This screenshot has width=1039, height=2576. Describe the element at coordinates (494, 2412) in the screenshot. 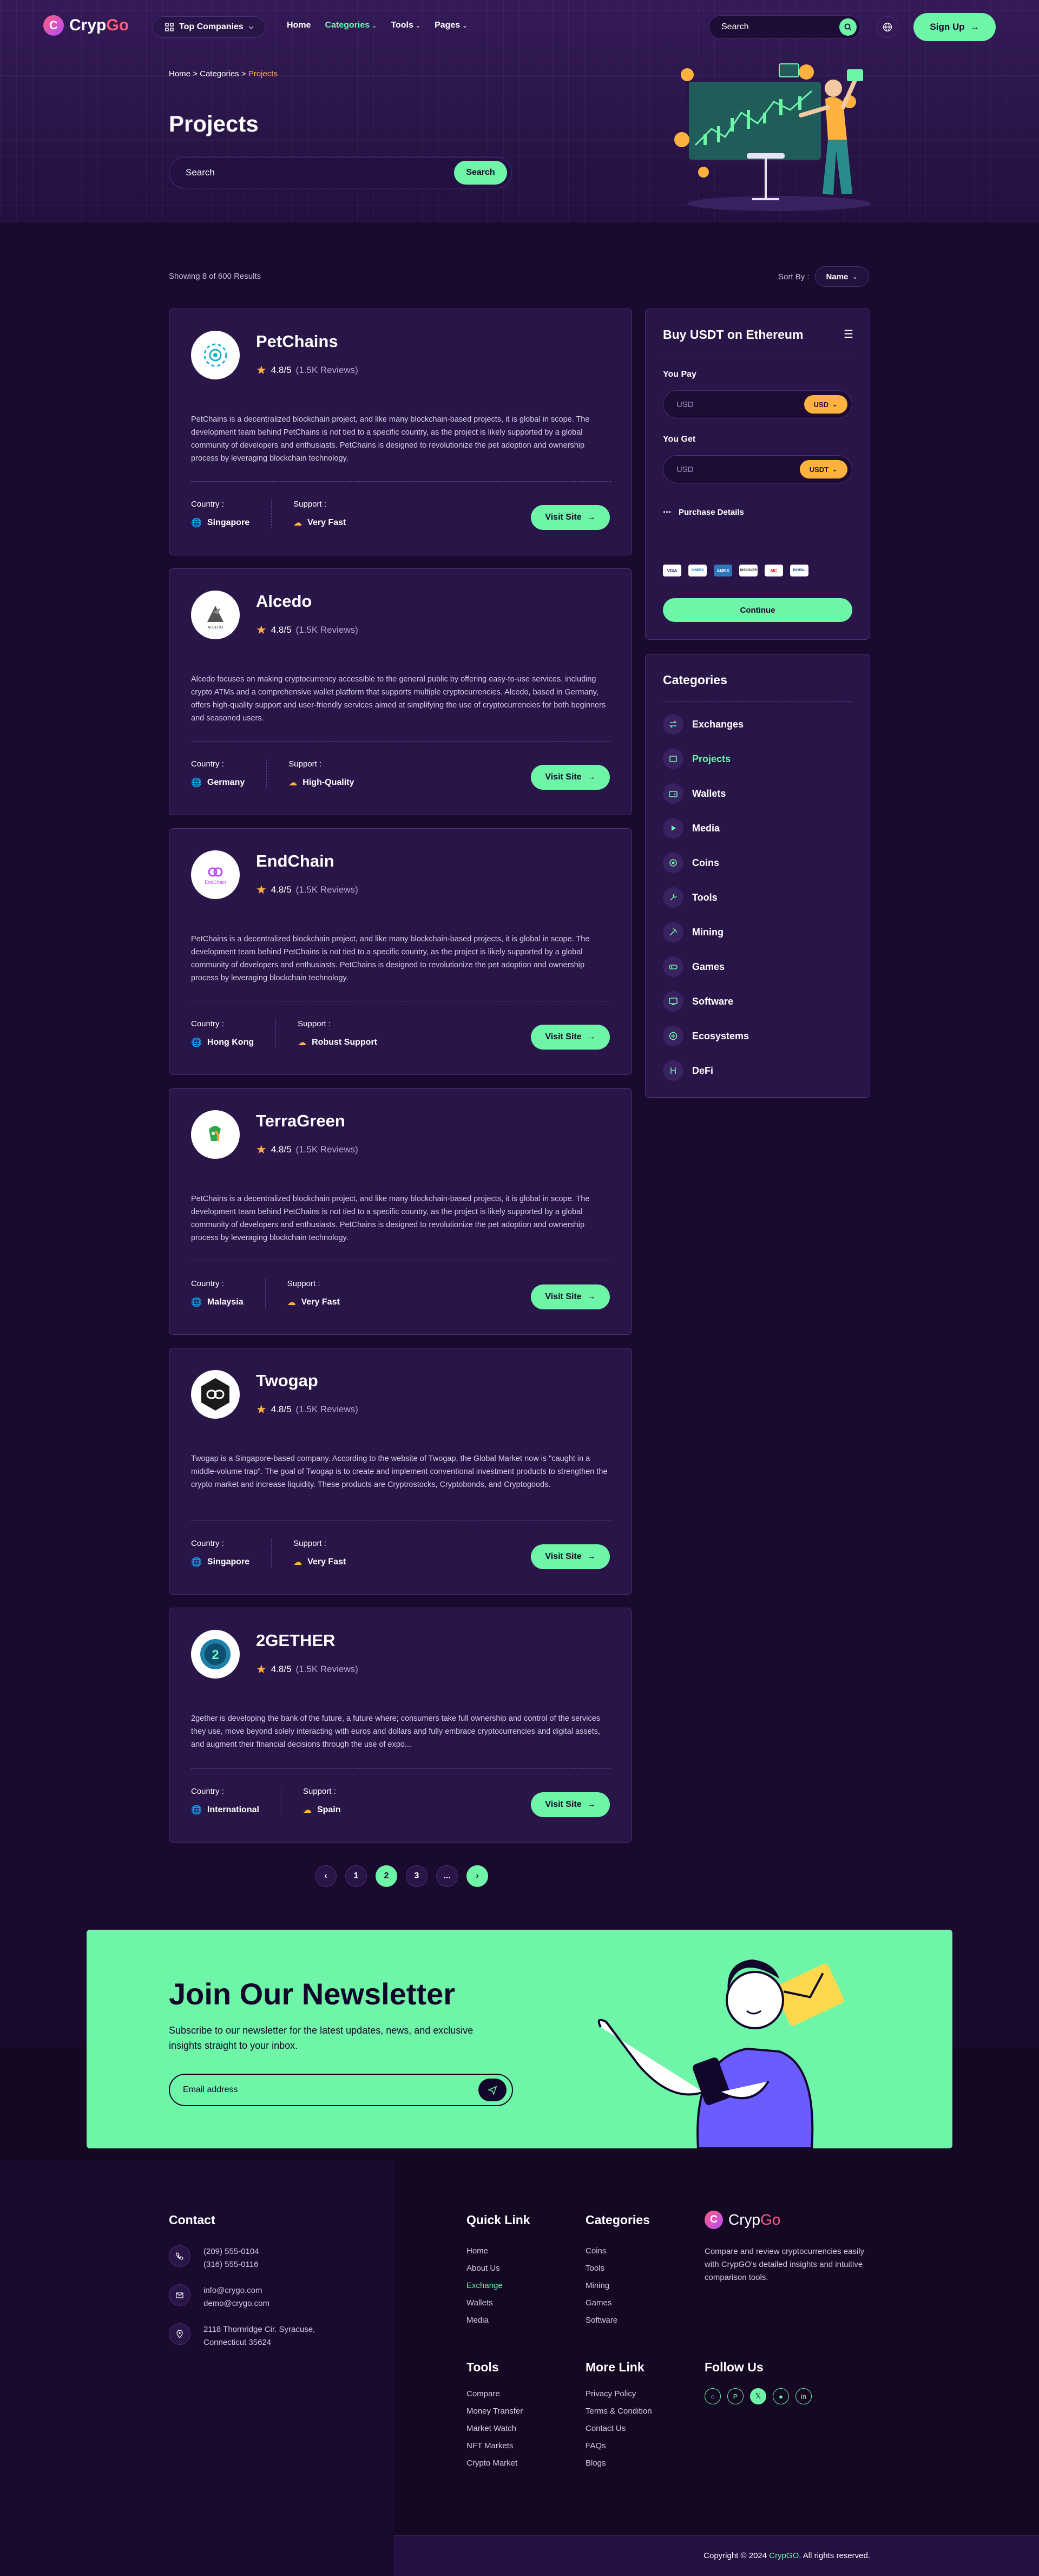

I see `footer-link-money-transfer: Money Transfer` at that location.